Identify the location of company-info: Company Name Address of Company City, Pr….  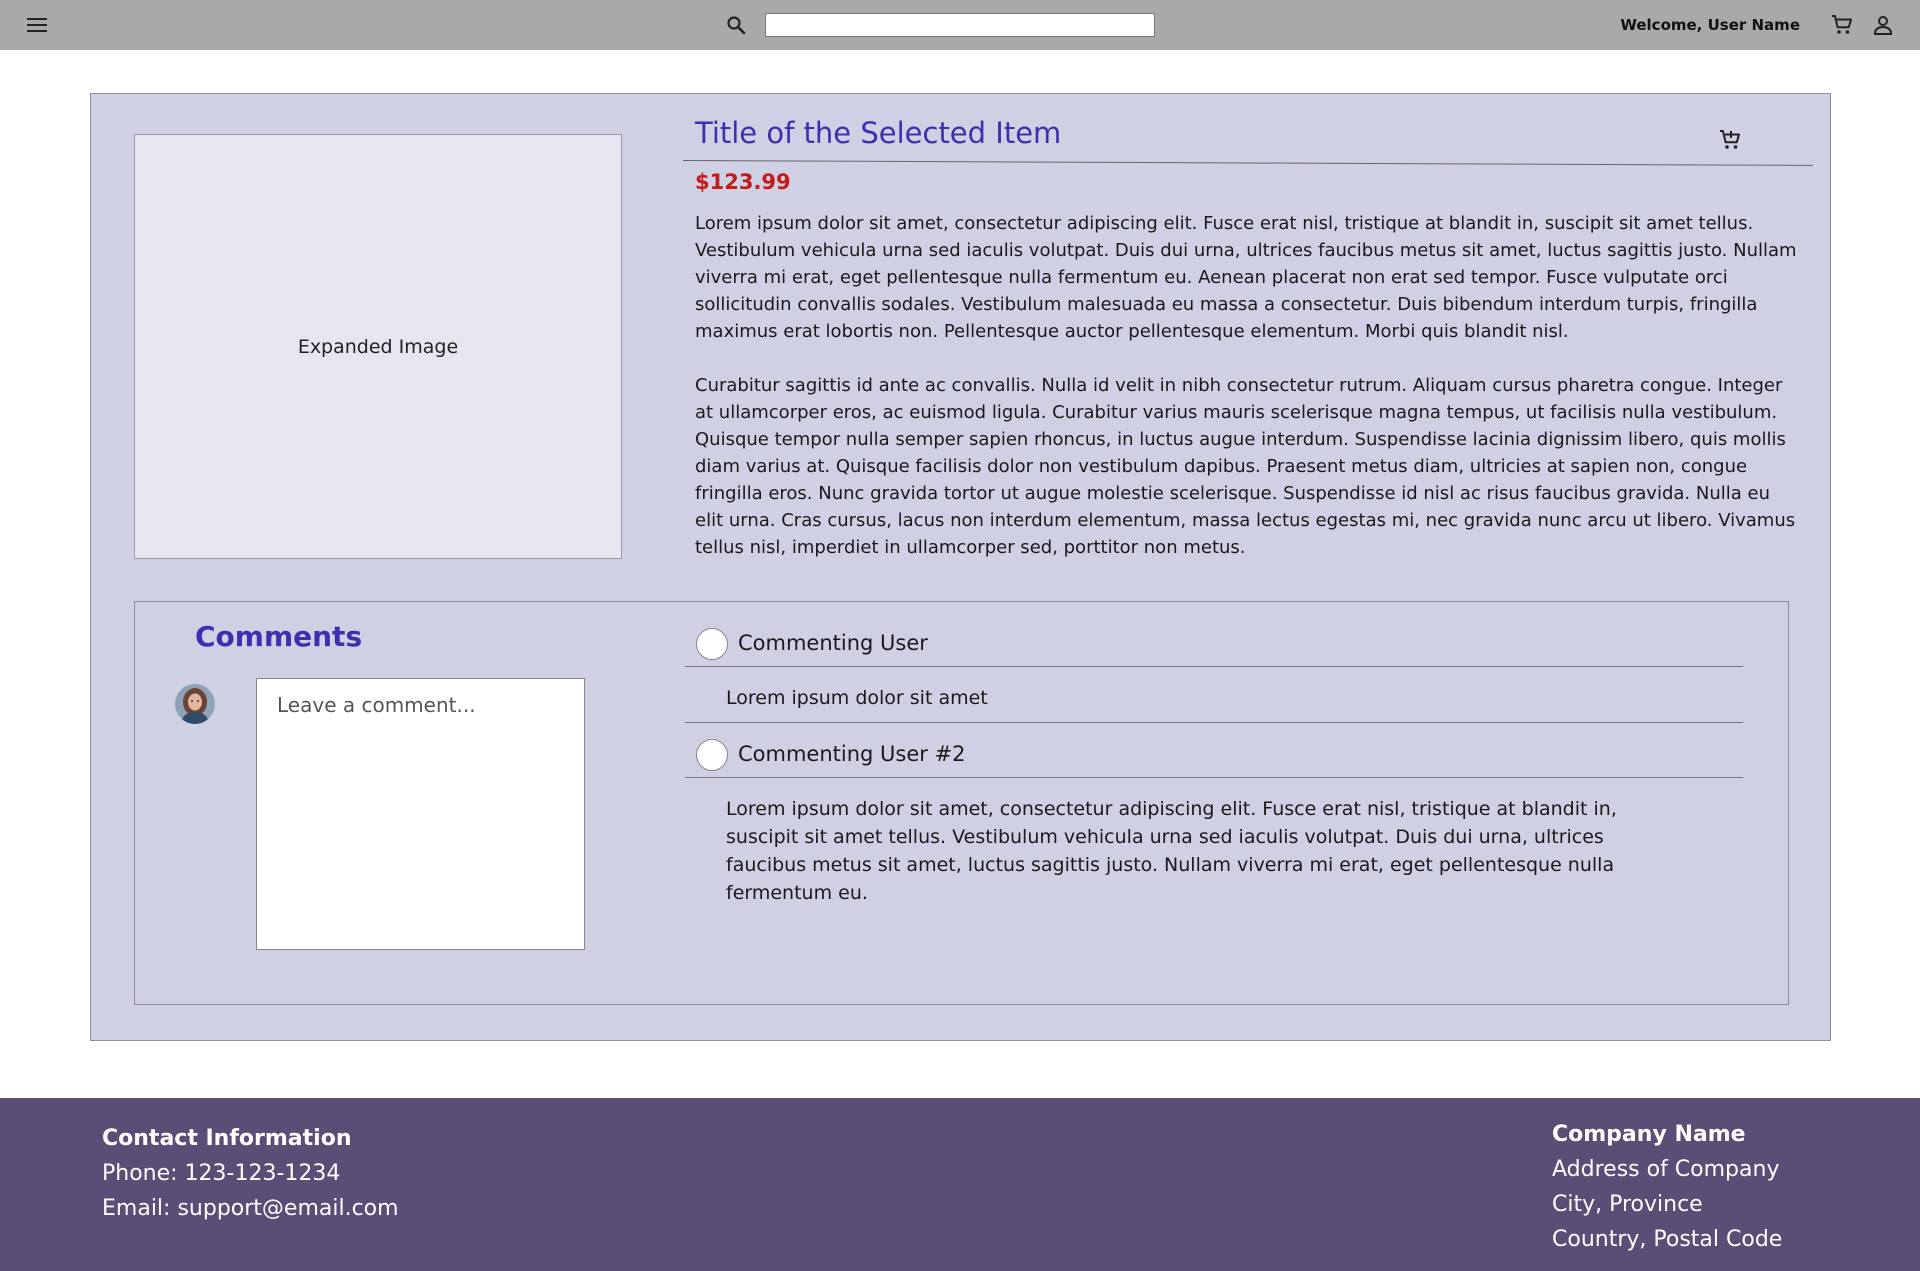
(1667, 1187).